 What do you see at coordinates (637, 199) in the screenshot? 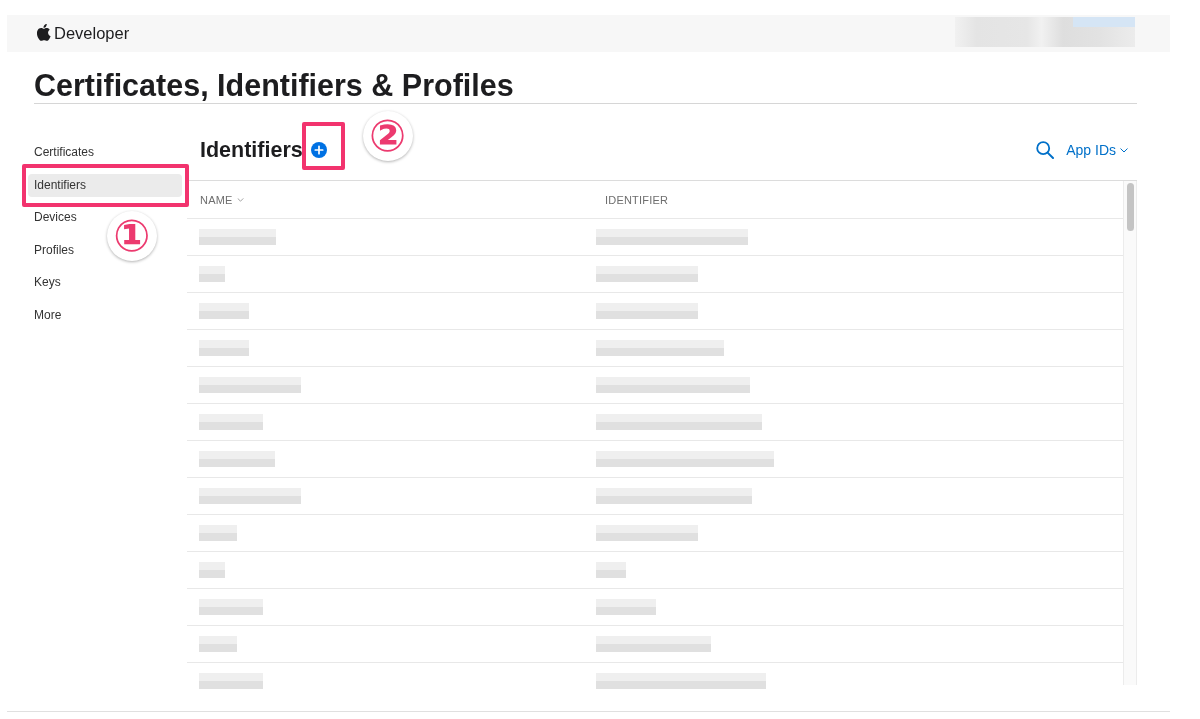
I see `column-header: IDENTIFIER` at bounding box center [637, 199].